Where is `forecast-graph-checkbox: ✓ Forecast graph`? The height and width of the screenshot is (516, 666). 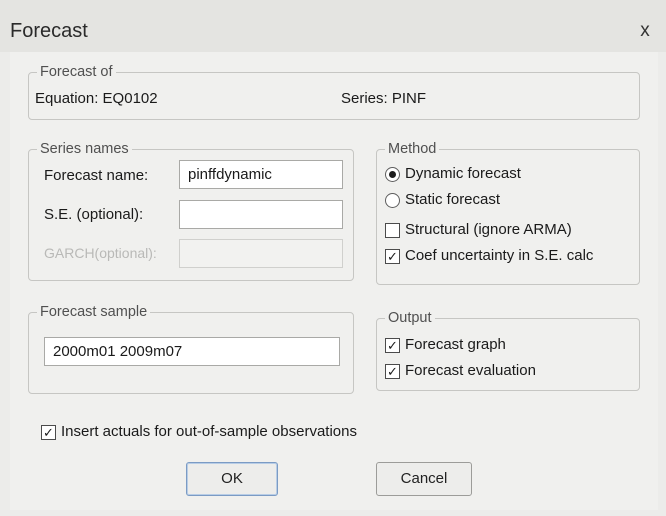
forecast-graph-checkbox: ✓ Forecast graph is located at coordinates (505, 346).